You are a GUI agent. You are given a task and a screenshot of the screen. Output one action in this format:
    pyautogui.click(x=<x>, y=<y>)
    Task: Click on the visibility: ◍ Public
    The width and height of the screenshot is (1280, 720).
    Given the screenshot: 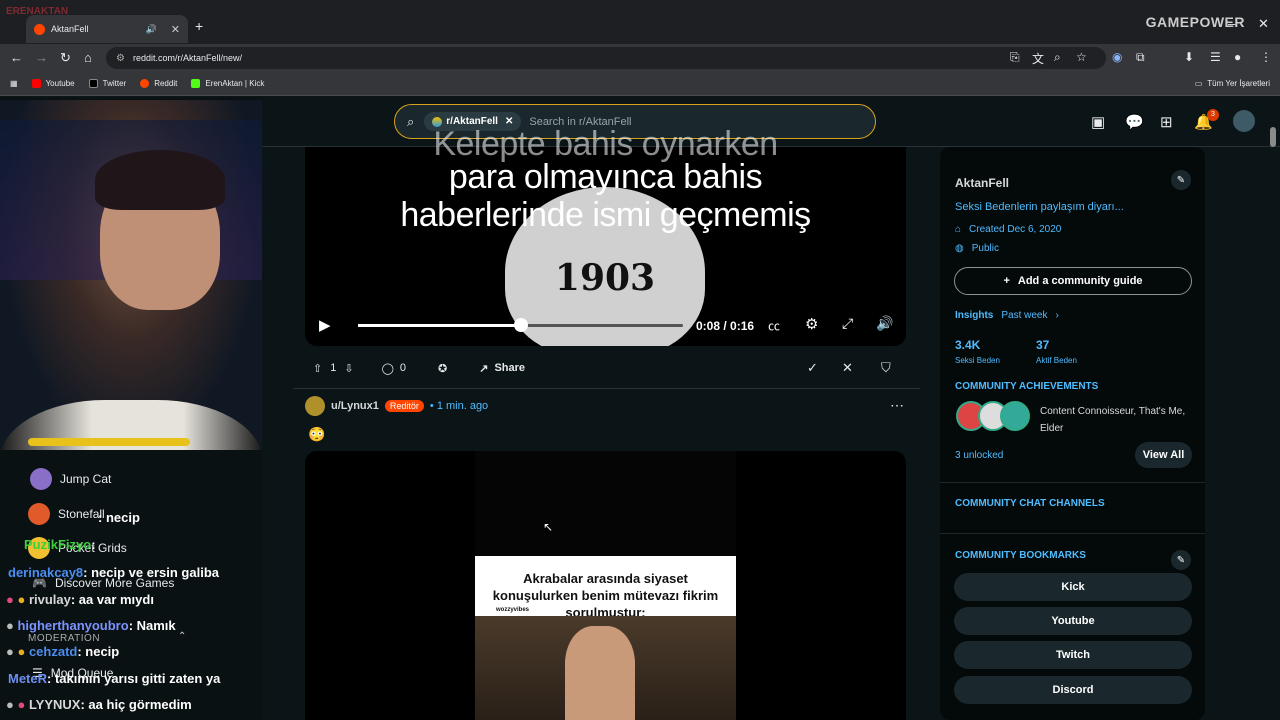 What is the action you would take?
    pyautogui.click(x=977, y=248)
    